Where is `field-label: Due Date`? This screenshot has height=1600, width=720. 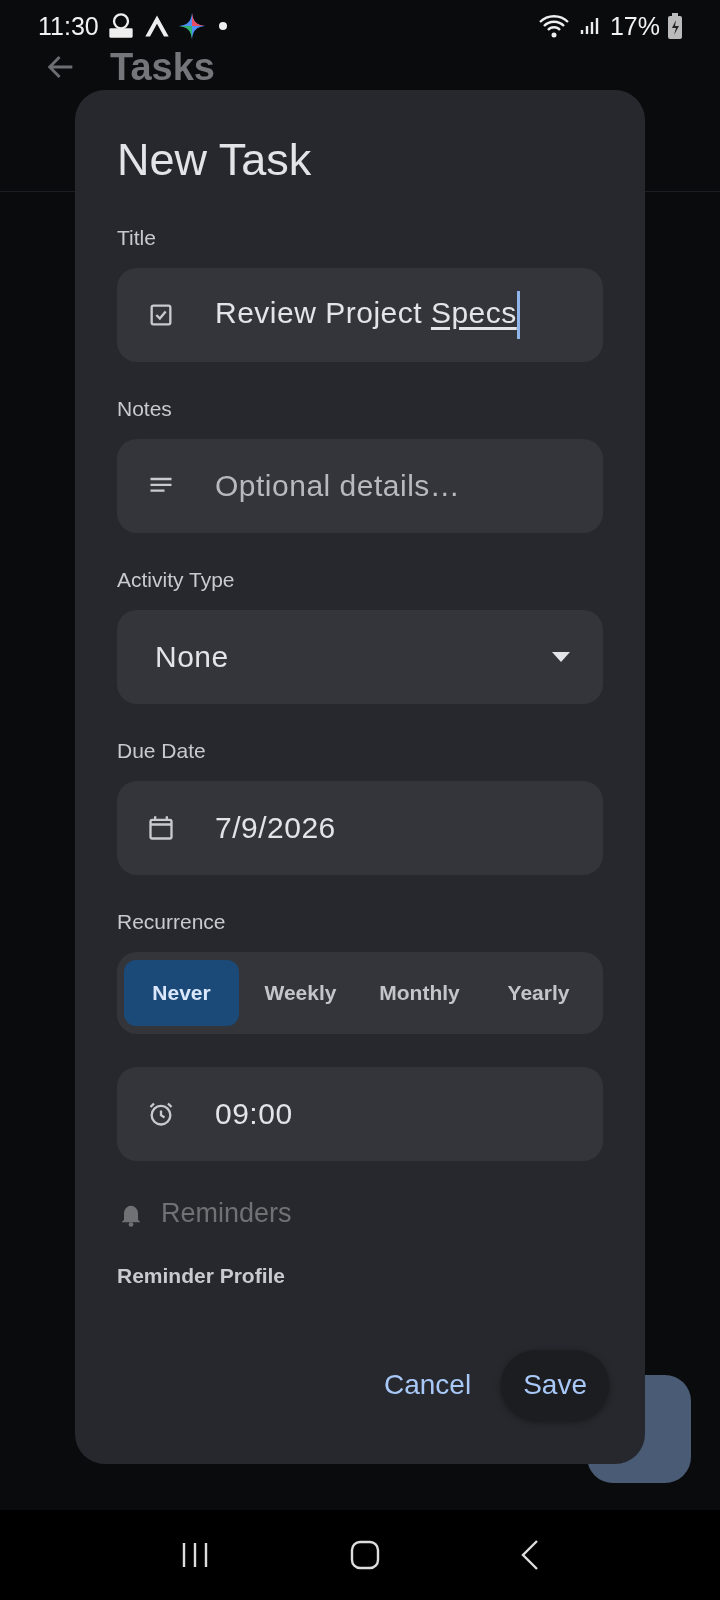 field-label: Due Date is located at coordinates (162, 751).